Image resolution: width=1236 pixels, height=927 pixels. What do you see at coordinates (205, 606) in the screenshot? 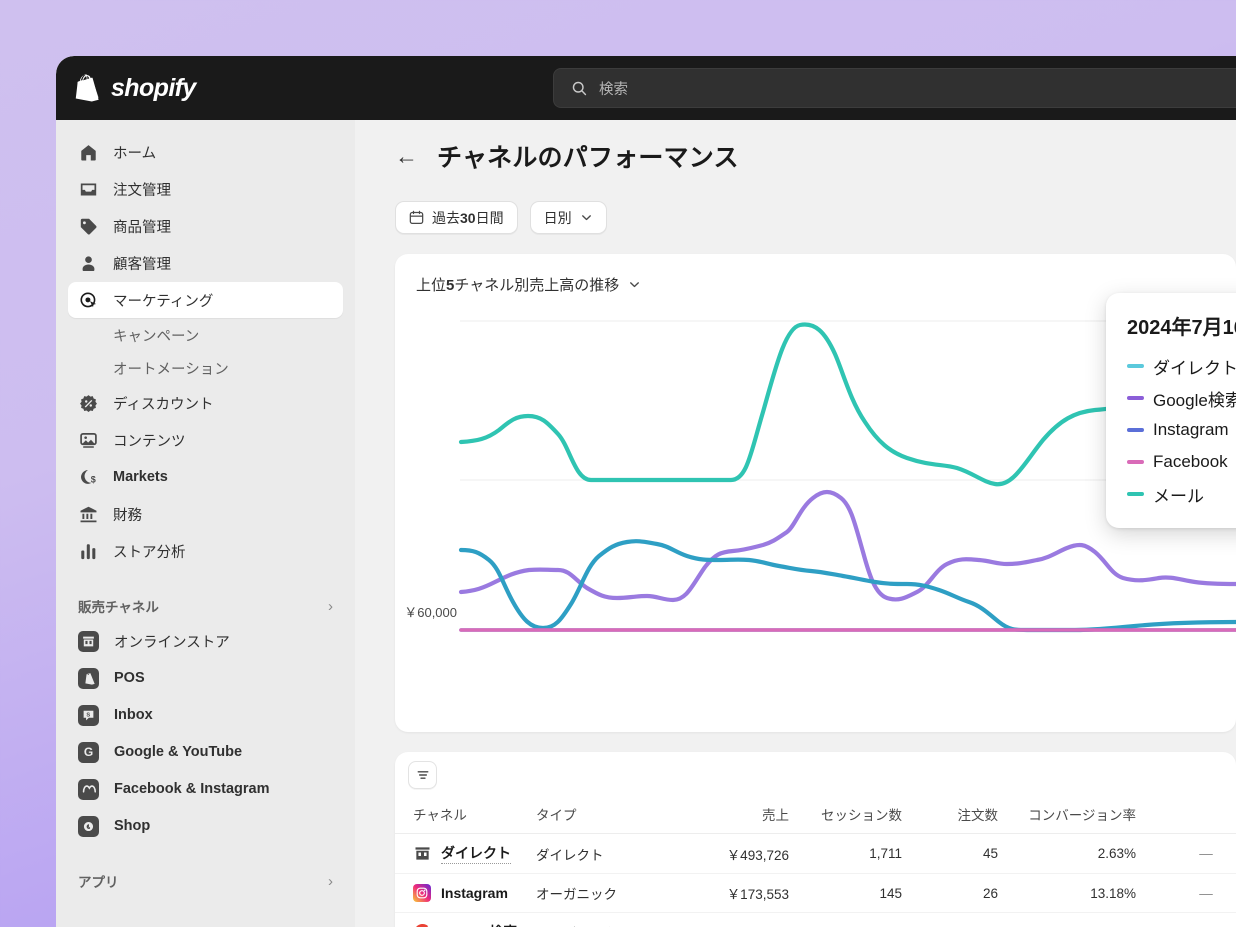
I see `sidebar-section-sales-channels: 販売チャネル ›` at bounding box center [205, 606].